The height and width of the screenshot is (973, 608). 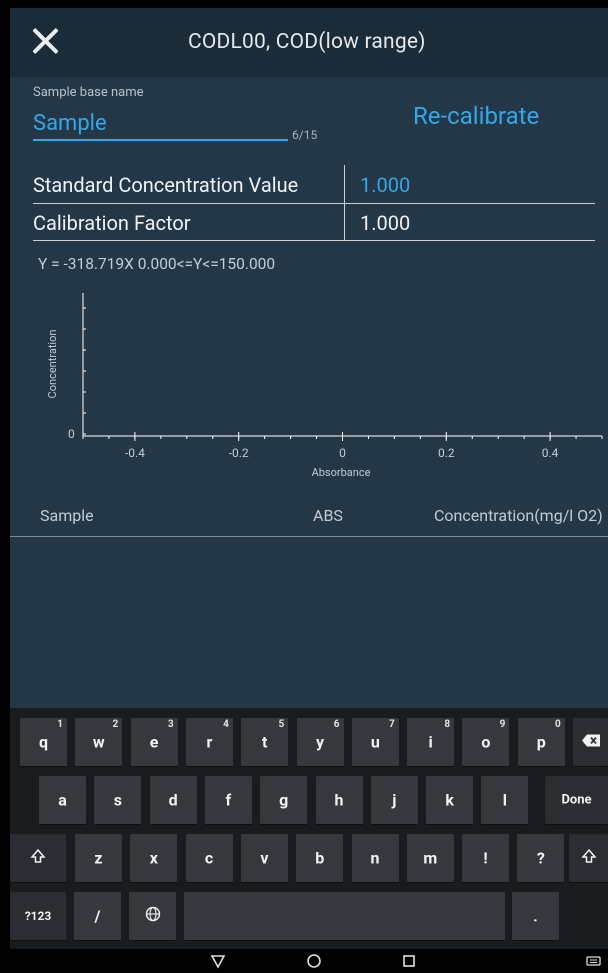 I want to click on key-v: v, so click(x=264, y=858).